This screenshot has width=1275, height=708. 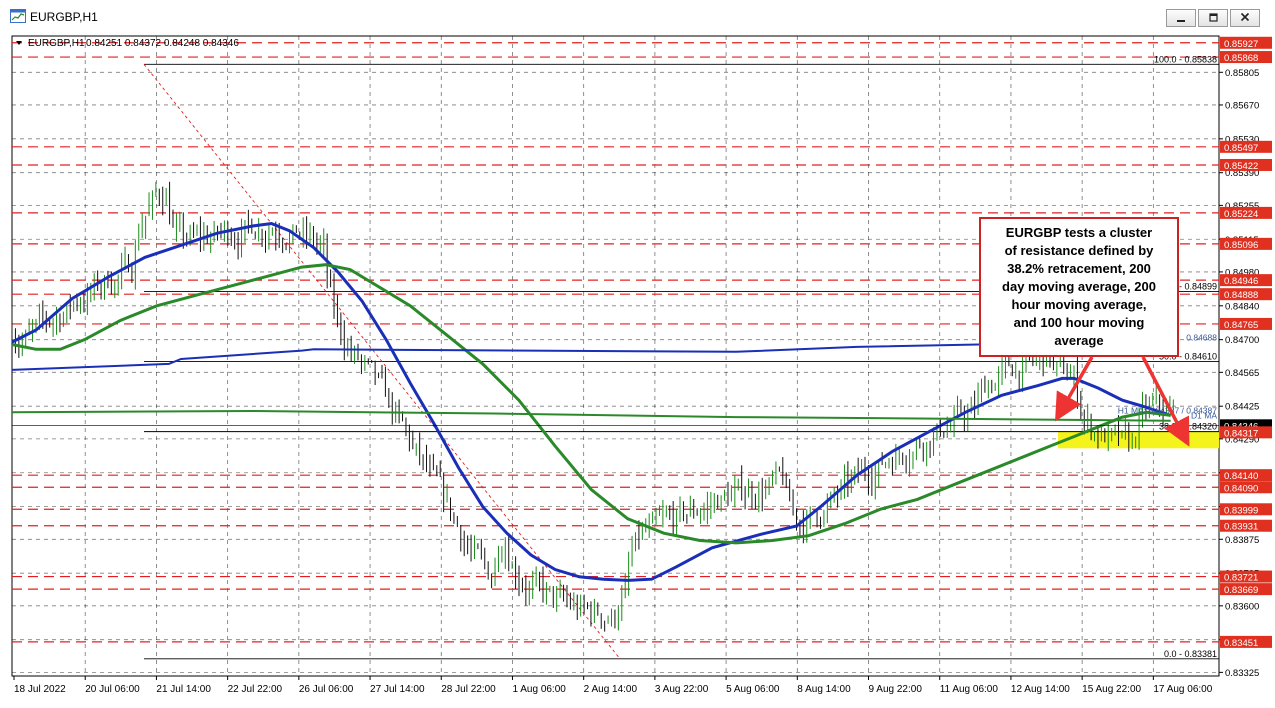 I want to click on ma-tag-label: D1 MA, so click(x=1204, y=416).